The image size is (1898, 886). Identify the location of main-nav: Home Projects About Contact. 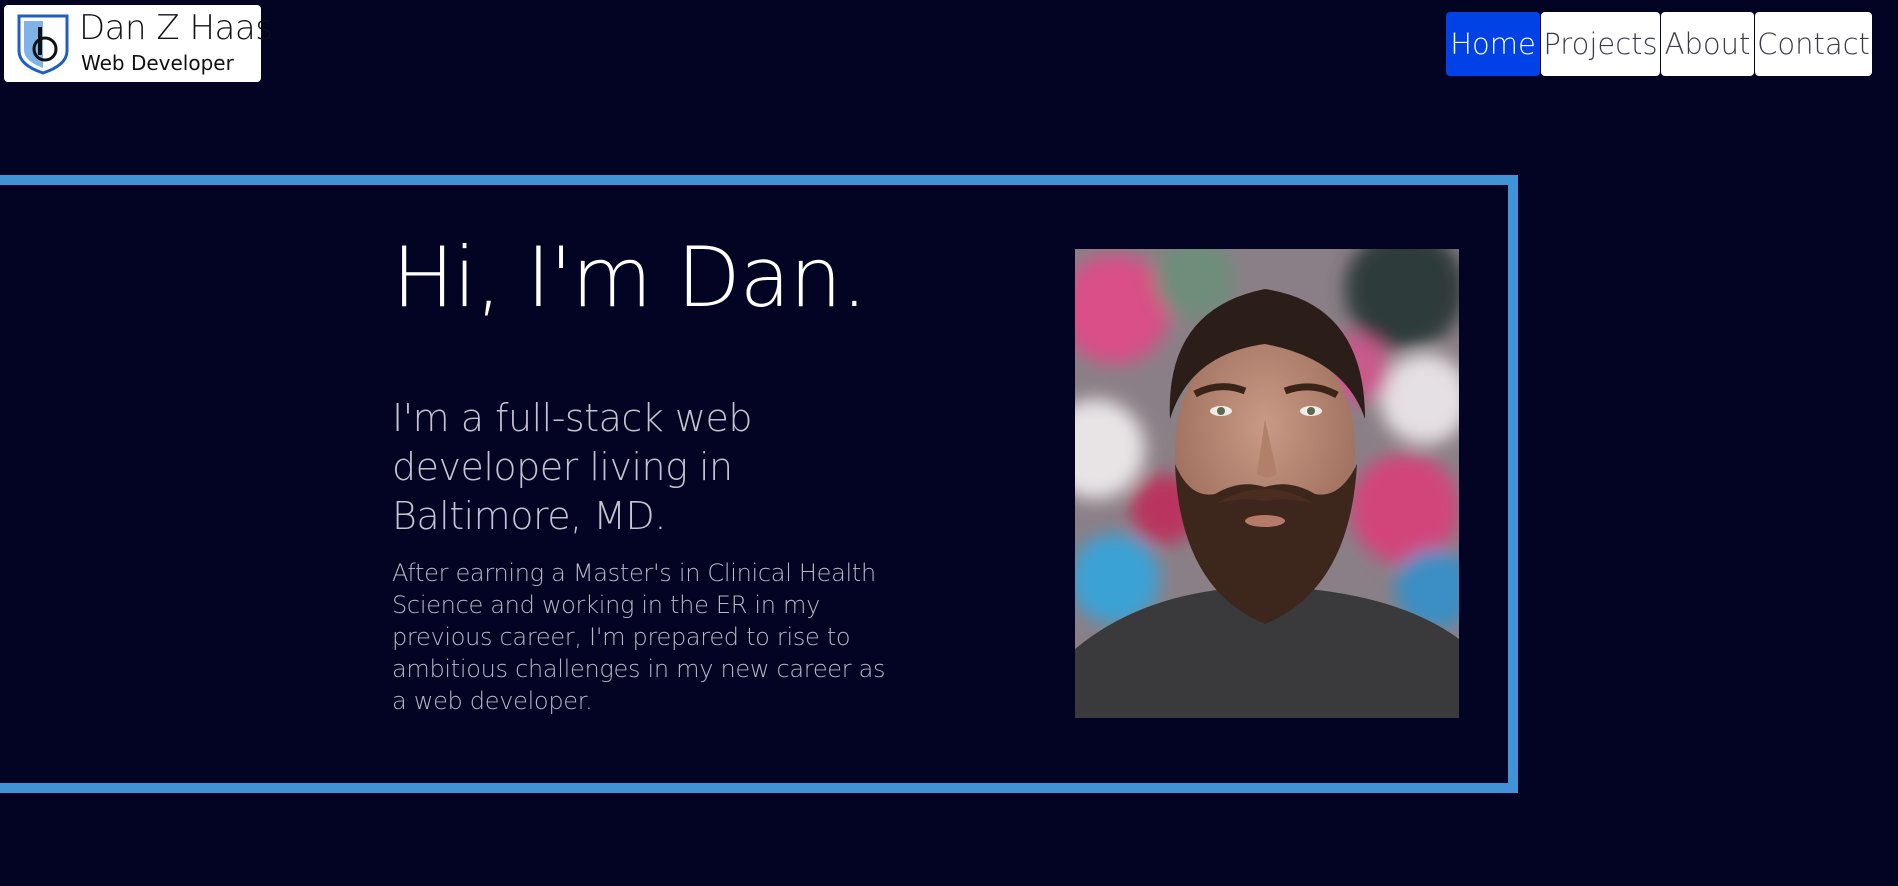
(1659, 44).